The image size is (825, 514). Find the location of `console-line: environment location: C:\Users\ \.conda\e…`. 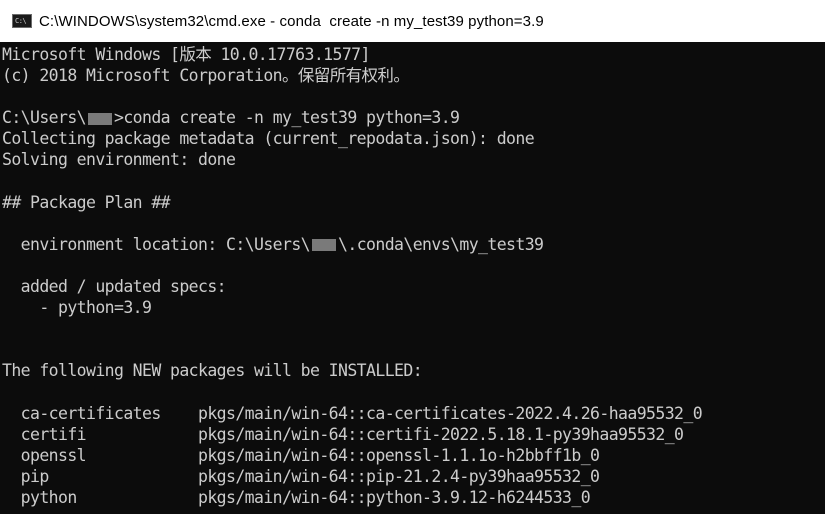

console-line: environment location: C:\Users\ \.conda\e… is located at coordinates (413, 244).